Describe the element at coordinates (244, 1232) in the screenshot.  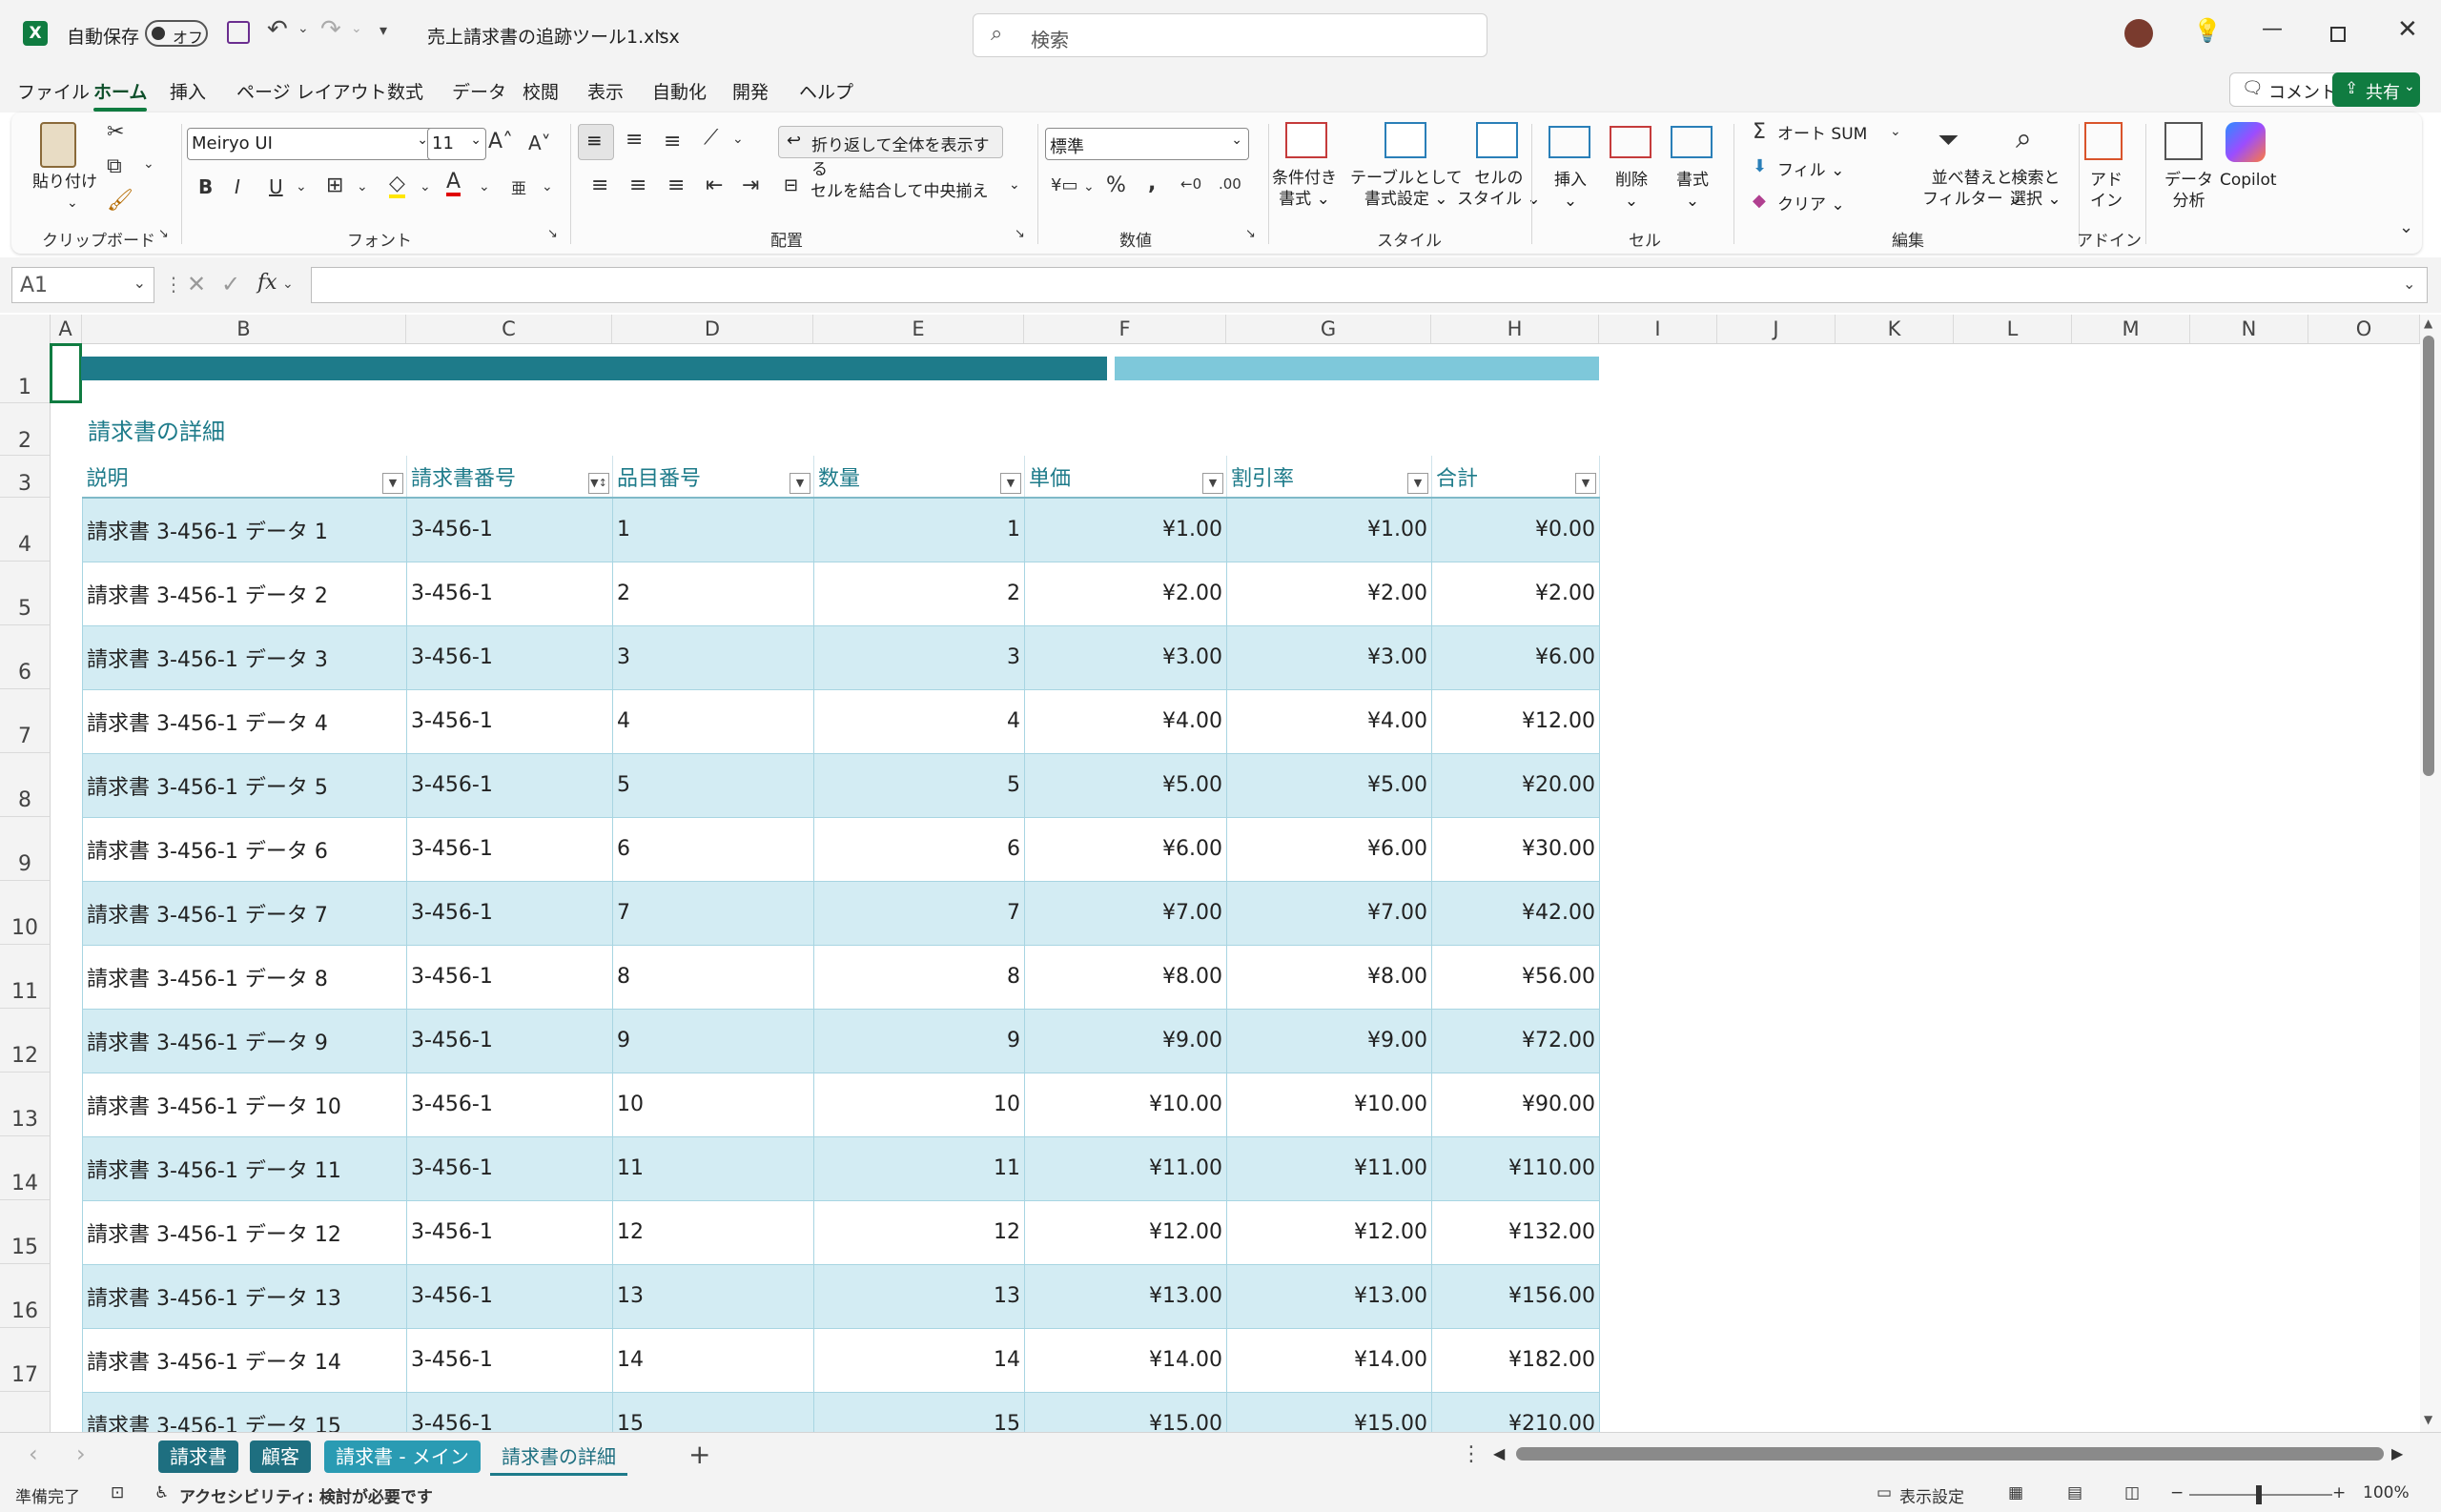
I see `table-cell: 請求書 3-456-1 データ 12` at that location.